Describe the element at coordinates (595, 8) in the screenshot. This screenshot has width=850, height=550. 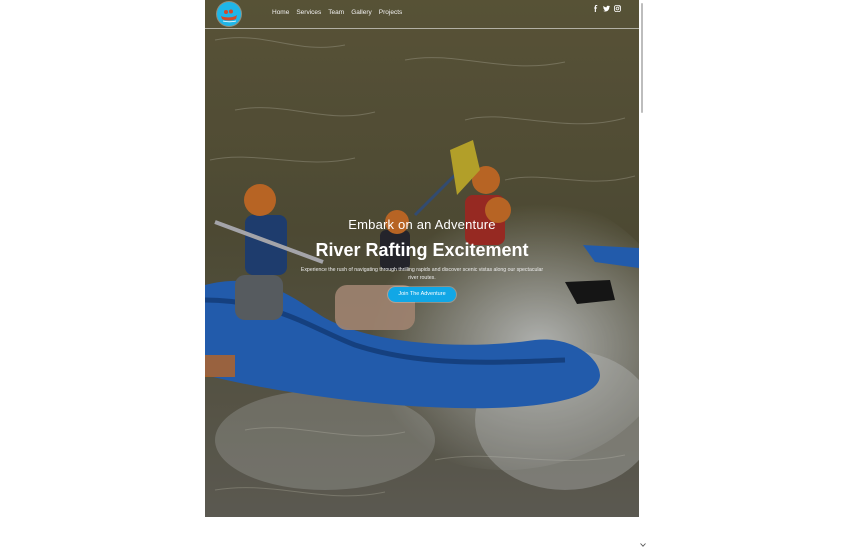
I see `facebook-icon` at that location.